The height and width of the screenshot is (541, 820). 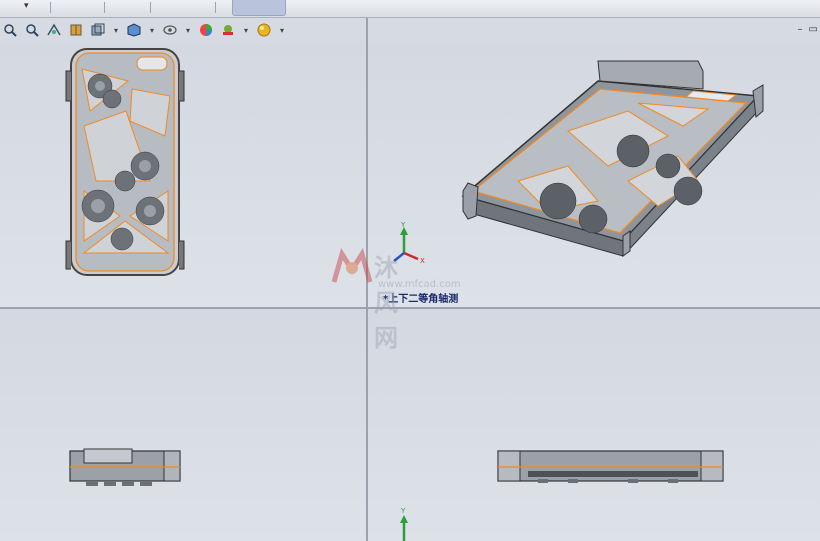 What do you see at coordinates (808, 29) in the screenshot?
I see `viewport-window-controls: – ▭` at bounding box center [808, 29].